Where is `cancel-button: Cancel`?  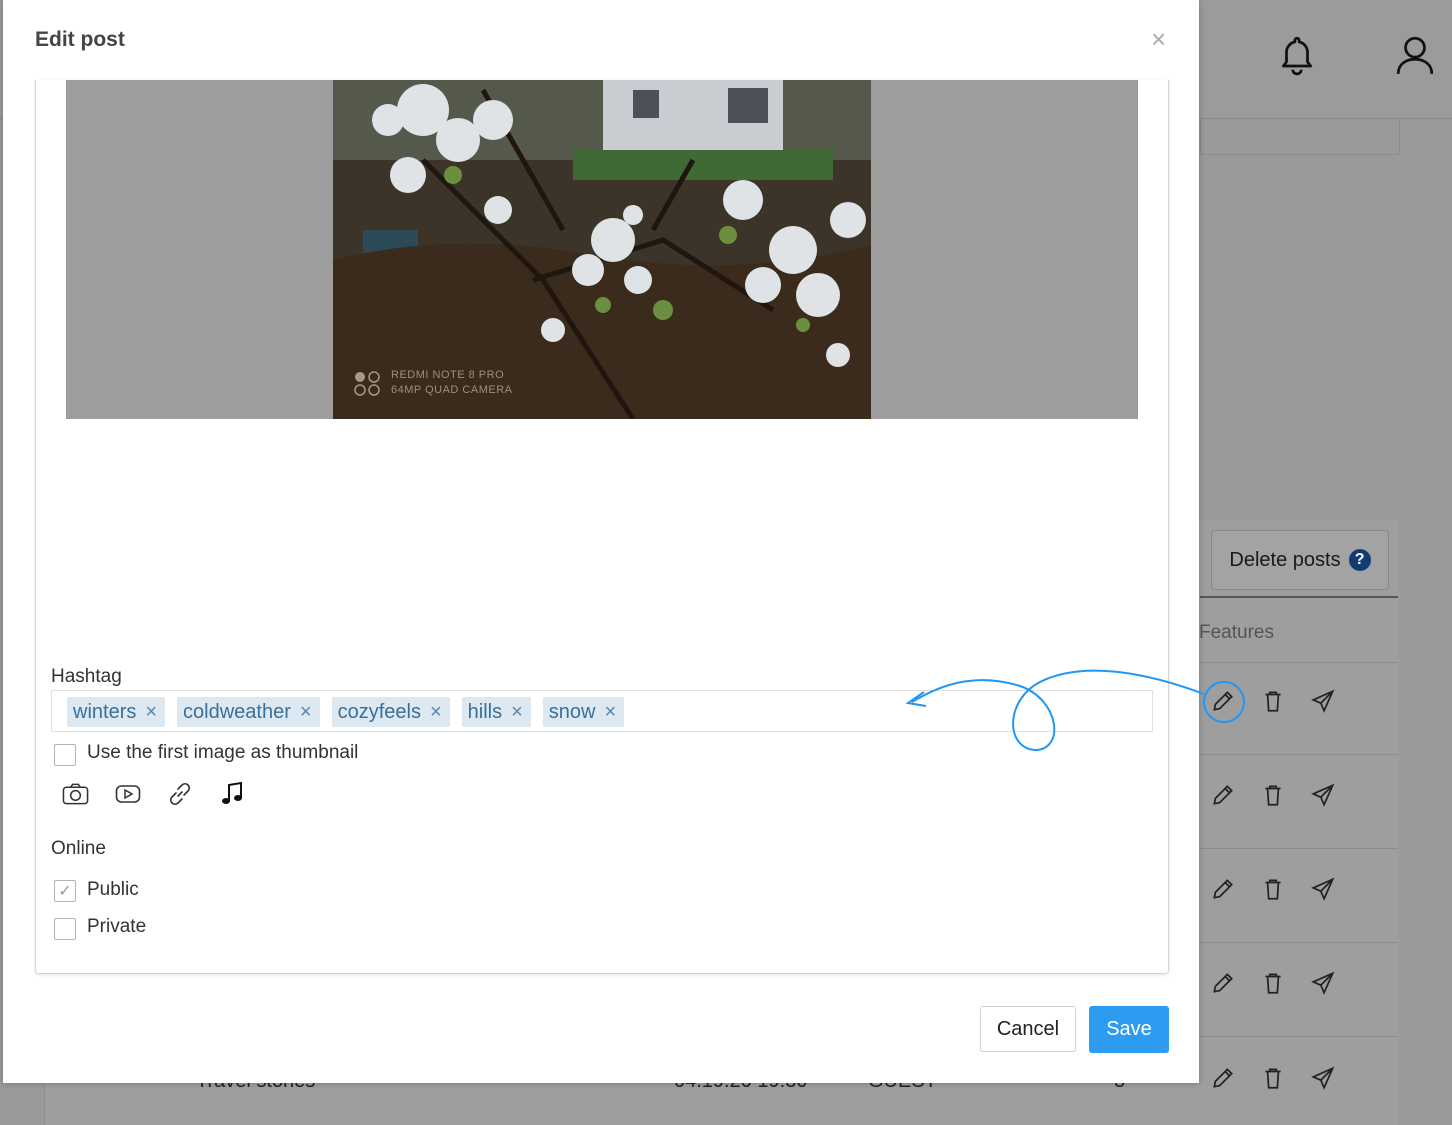
cancel-button: Cancel is located at coordinates (1028, 1029).